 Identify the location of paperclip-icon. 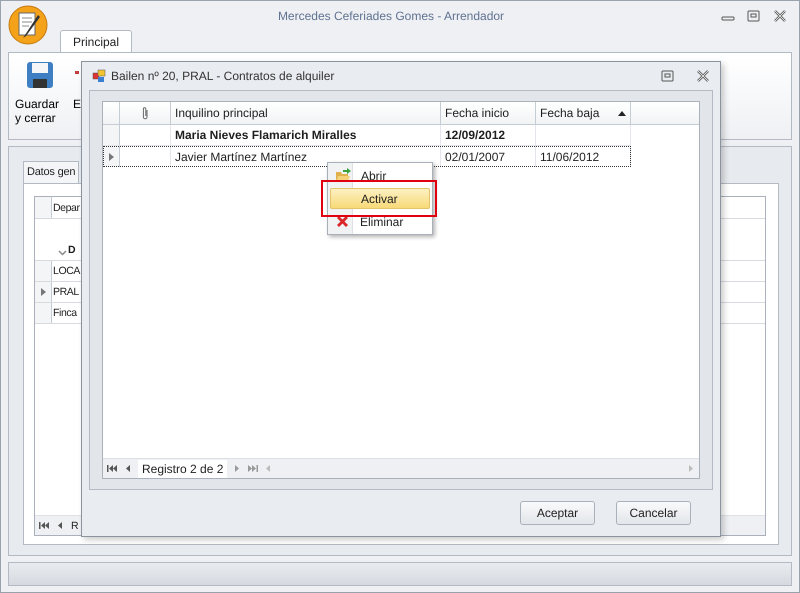
(145, 113).